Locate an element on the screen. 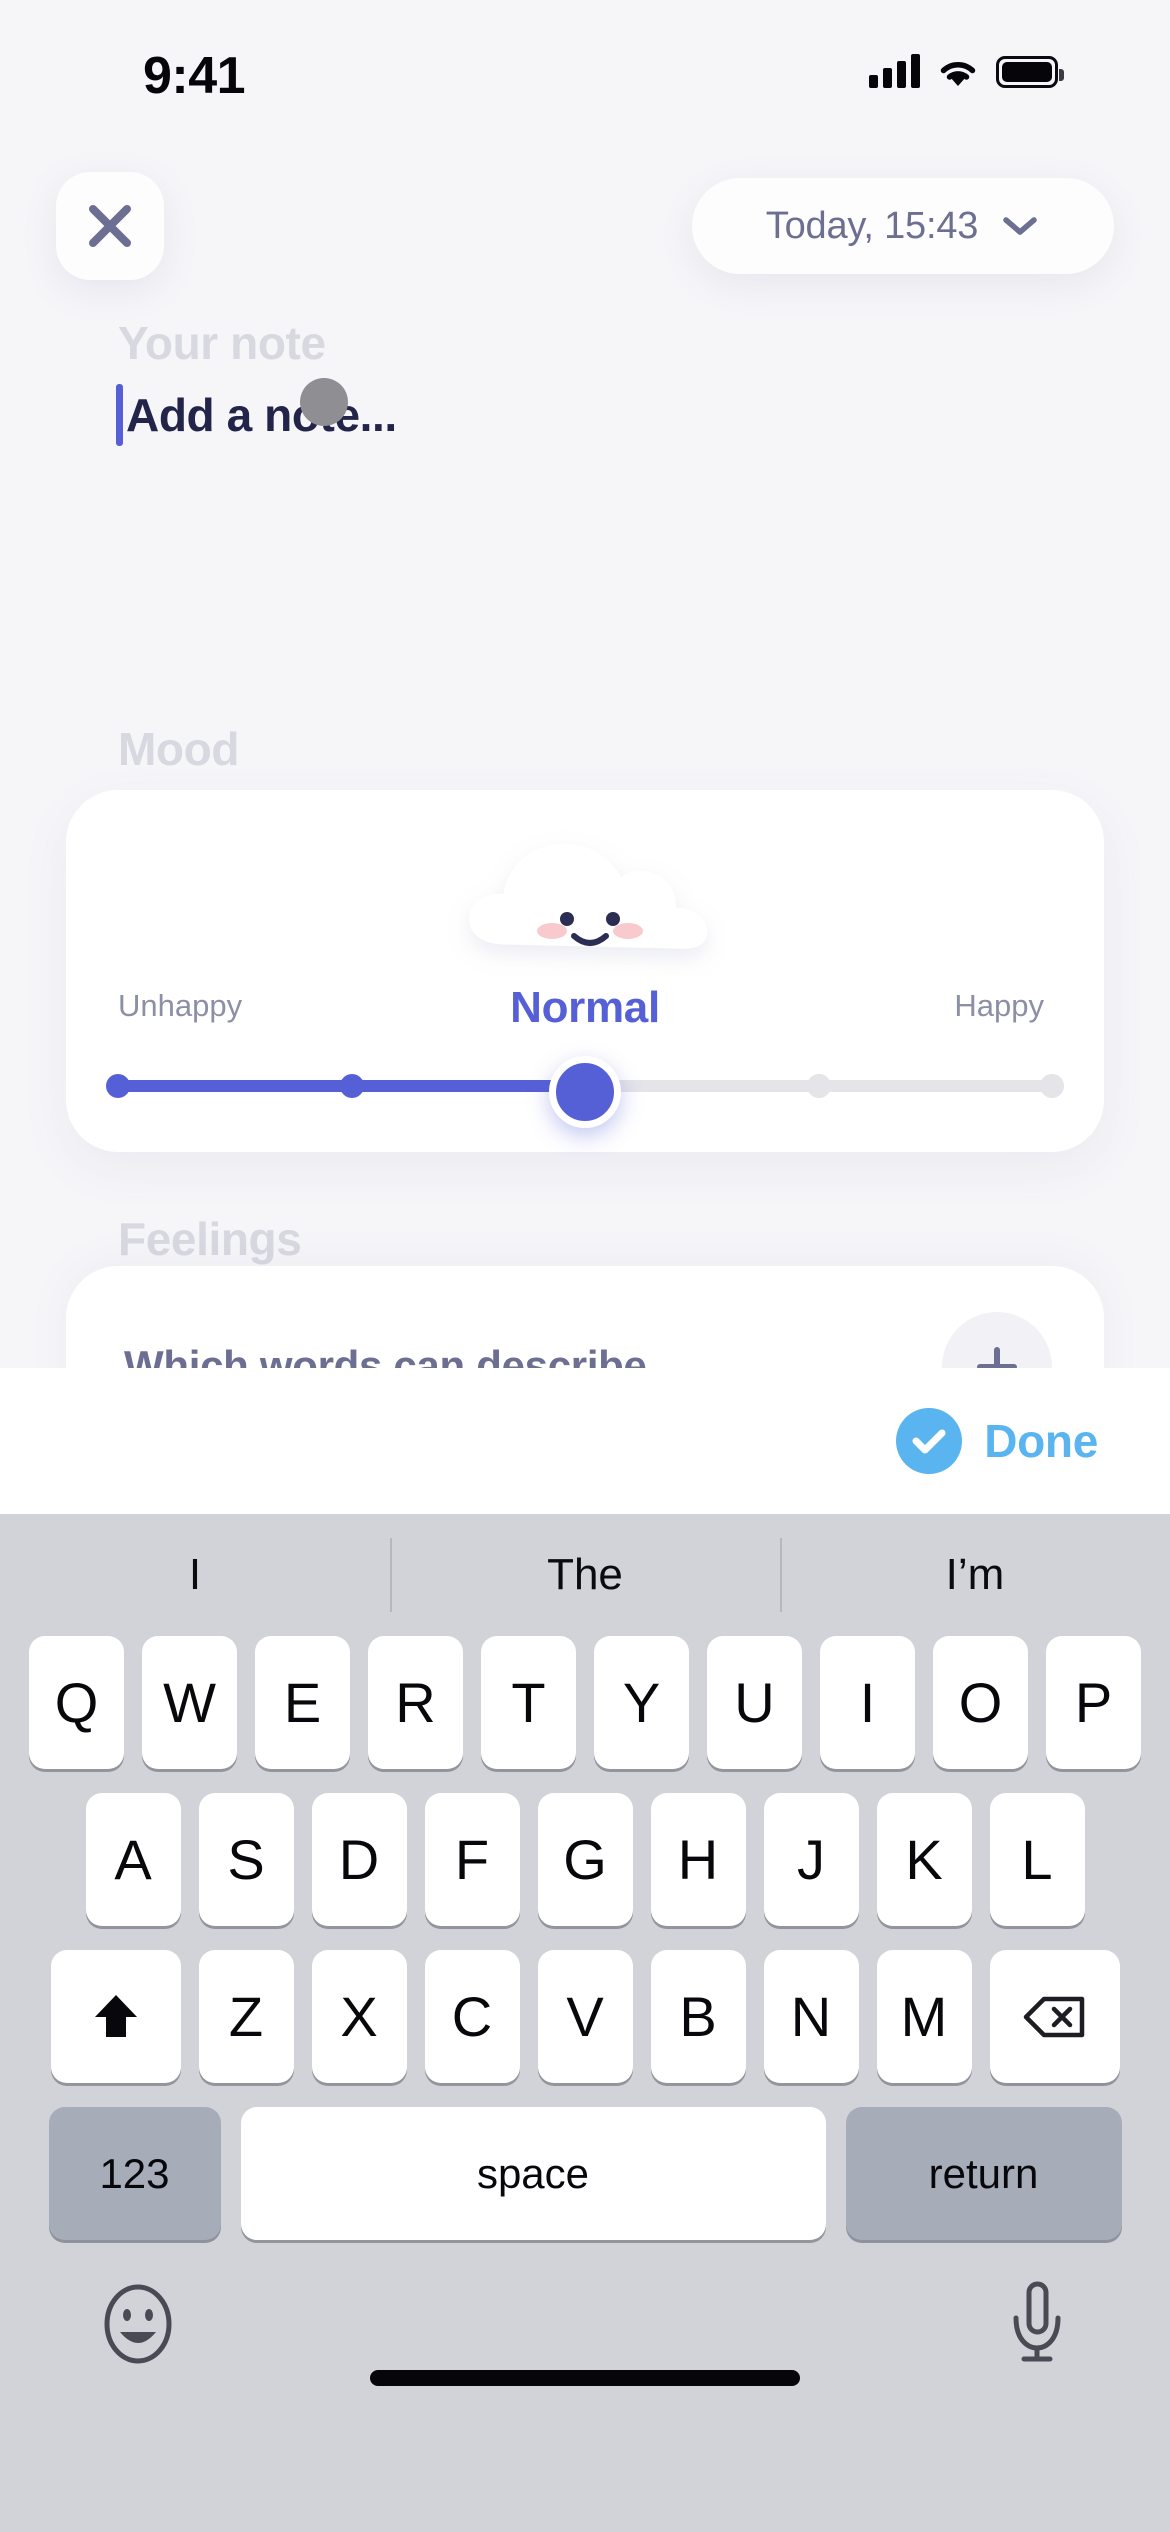 The width and height of the screenshot is (1170, 2532). emoji-key is located at coordinates (138, 2326).